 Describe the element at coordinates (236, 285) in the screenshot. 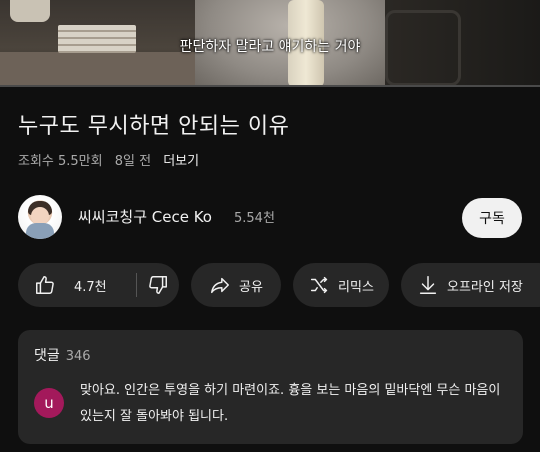

I see `share-button: 공유` at that location.